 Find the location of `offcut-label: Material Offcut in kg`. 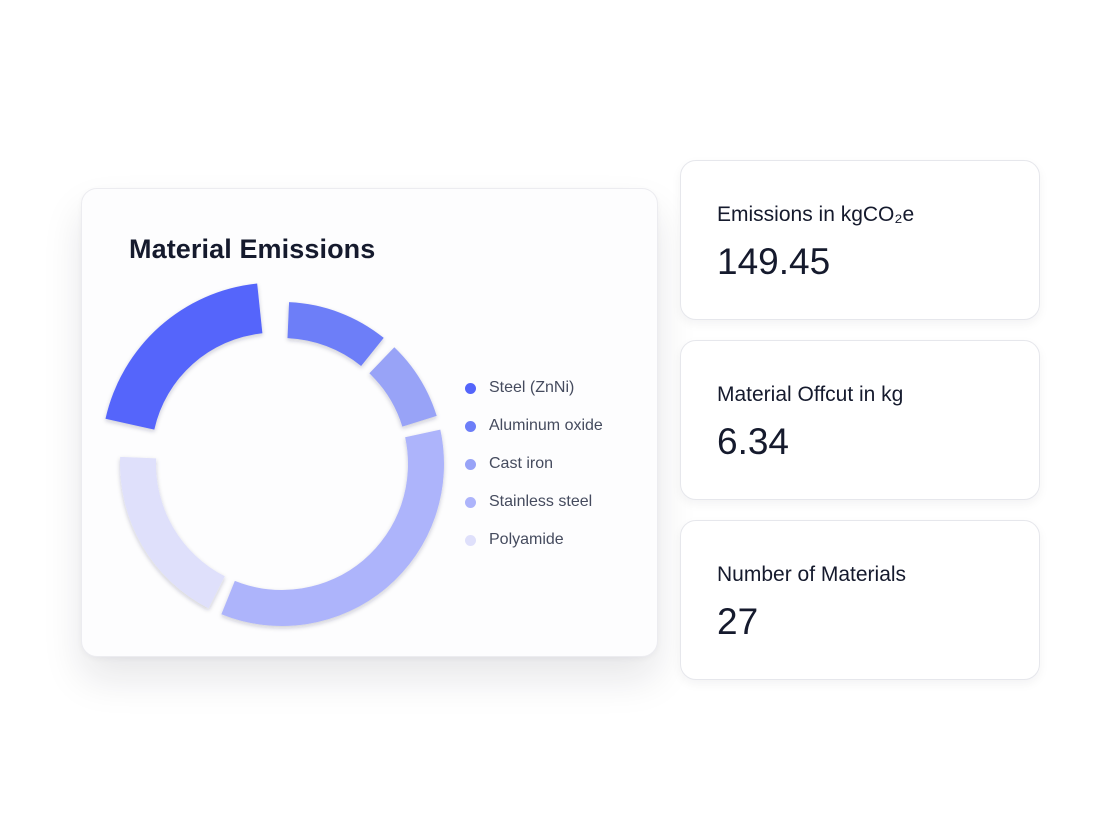

offcut-label: Material Offcut in kg is located at coordinates (810, 394).